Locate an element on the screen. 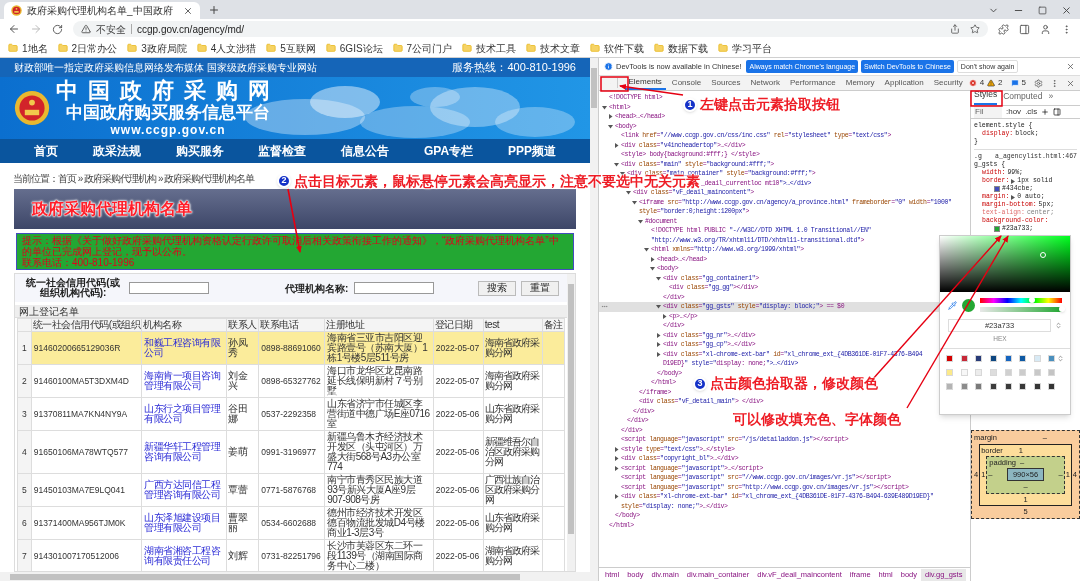 The image size is (1080, 581). bookmark: 数据下载 is located at coordinates (681, 48).